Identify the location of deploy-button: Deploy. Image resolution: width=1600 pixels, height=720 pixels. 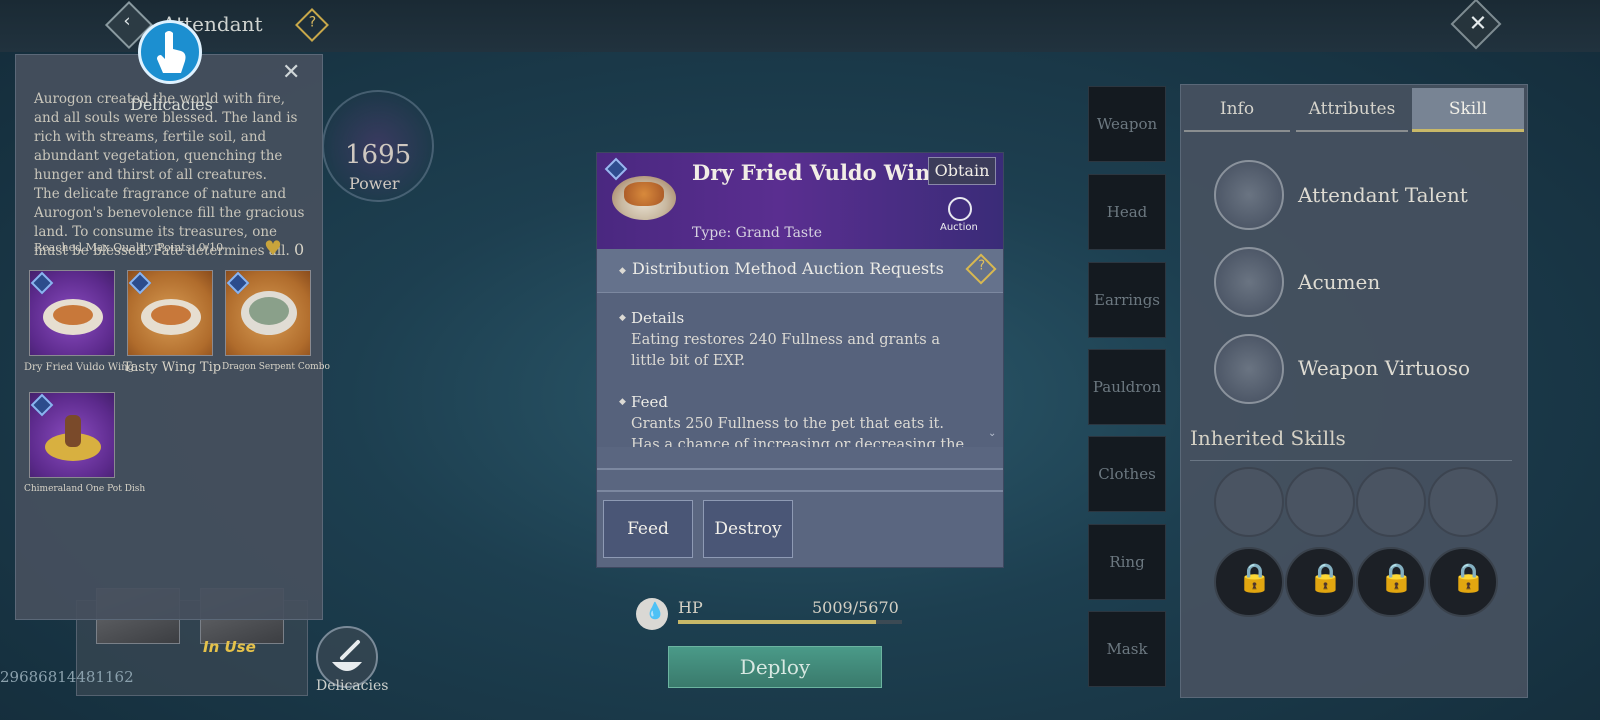
(775, 667).